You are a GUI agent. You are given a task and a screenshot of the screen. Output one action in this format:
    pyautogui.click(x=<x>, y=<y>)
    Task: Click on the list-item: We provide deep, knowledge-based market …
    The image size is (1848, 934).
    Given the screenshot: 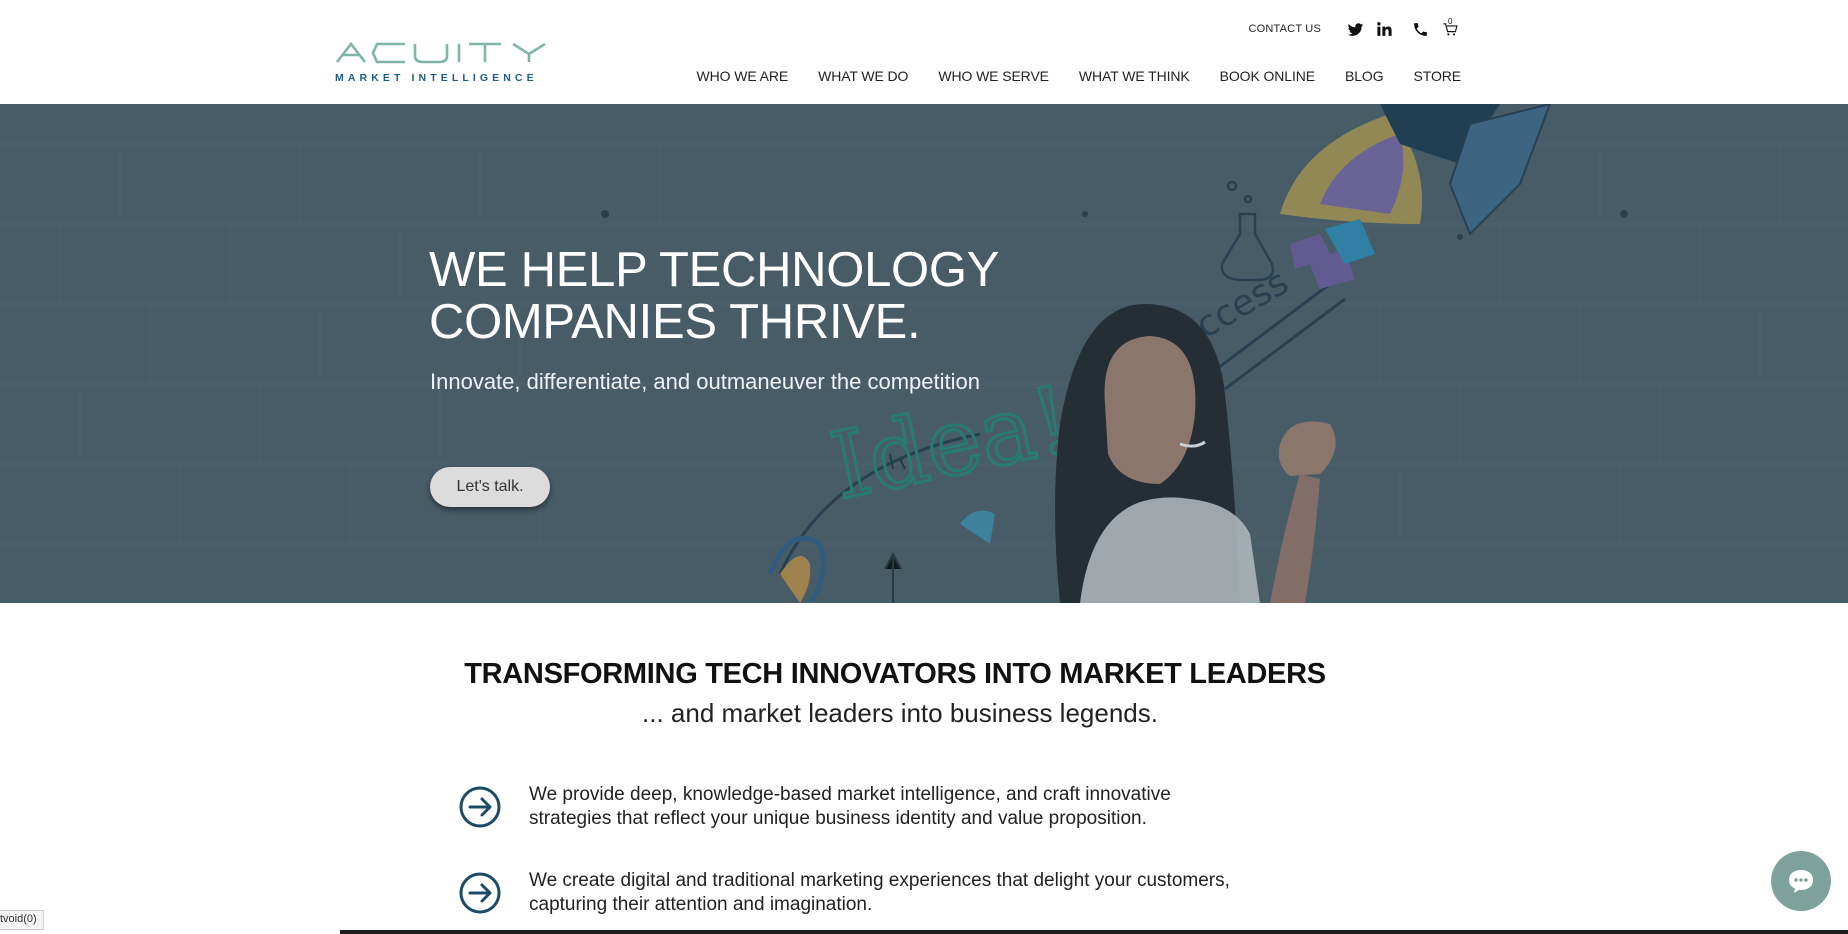 What is the action you would take?
    pyautogui.click(x=909, y=807)
    